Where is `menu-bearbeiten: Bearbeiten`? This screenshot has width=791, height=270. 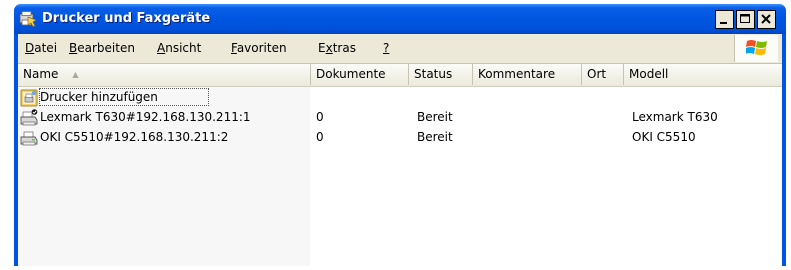
menu-bearbeiten: Bearbeiten is located at coordinates (102, 48).